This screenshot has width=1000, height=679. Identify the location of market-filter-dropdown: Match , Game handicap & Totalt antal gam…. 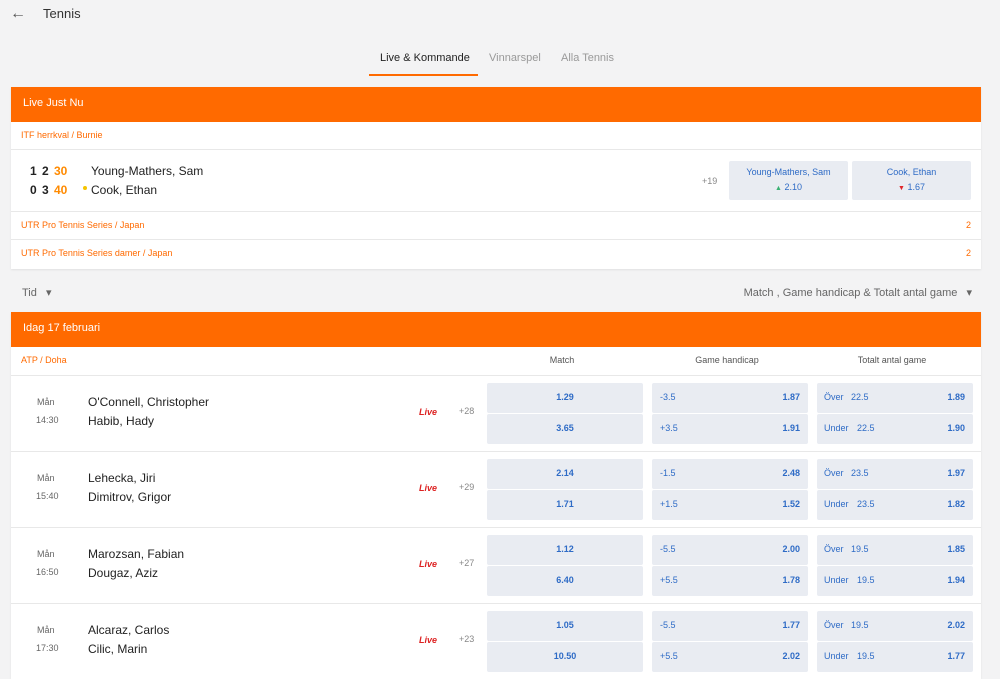
(858, 292).